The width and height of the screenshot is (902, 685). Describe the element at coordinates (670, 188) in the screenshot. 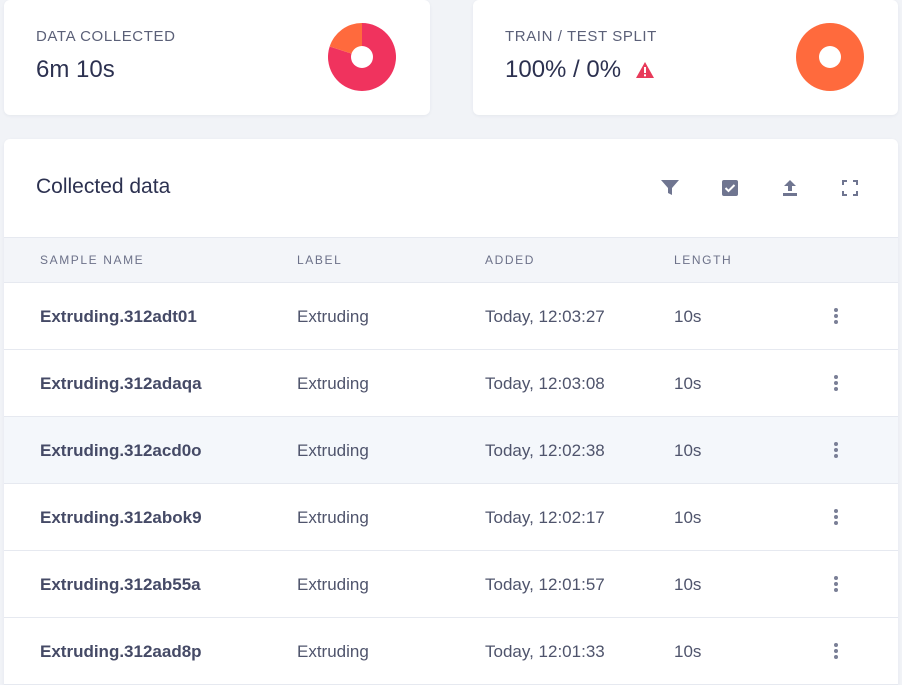

I see `filter-icon` at that location.